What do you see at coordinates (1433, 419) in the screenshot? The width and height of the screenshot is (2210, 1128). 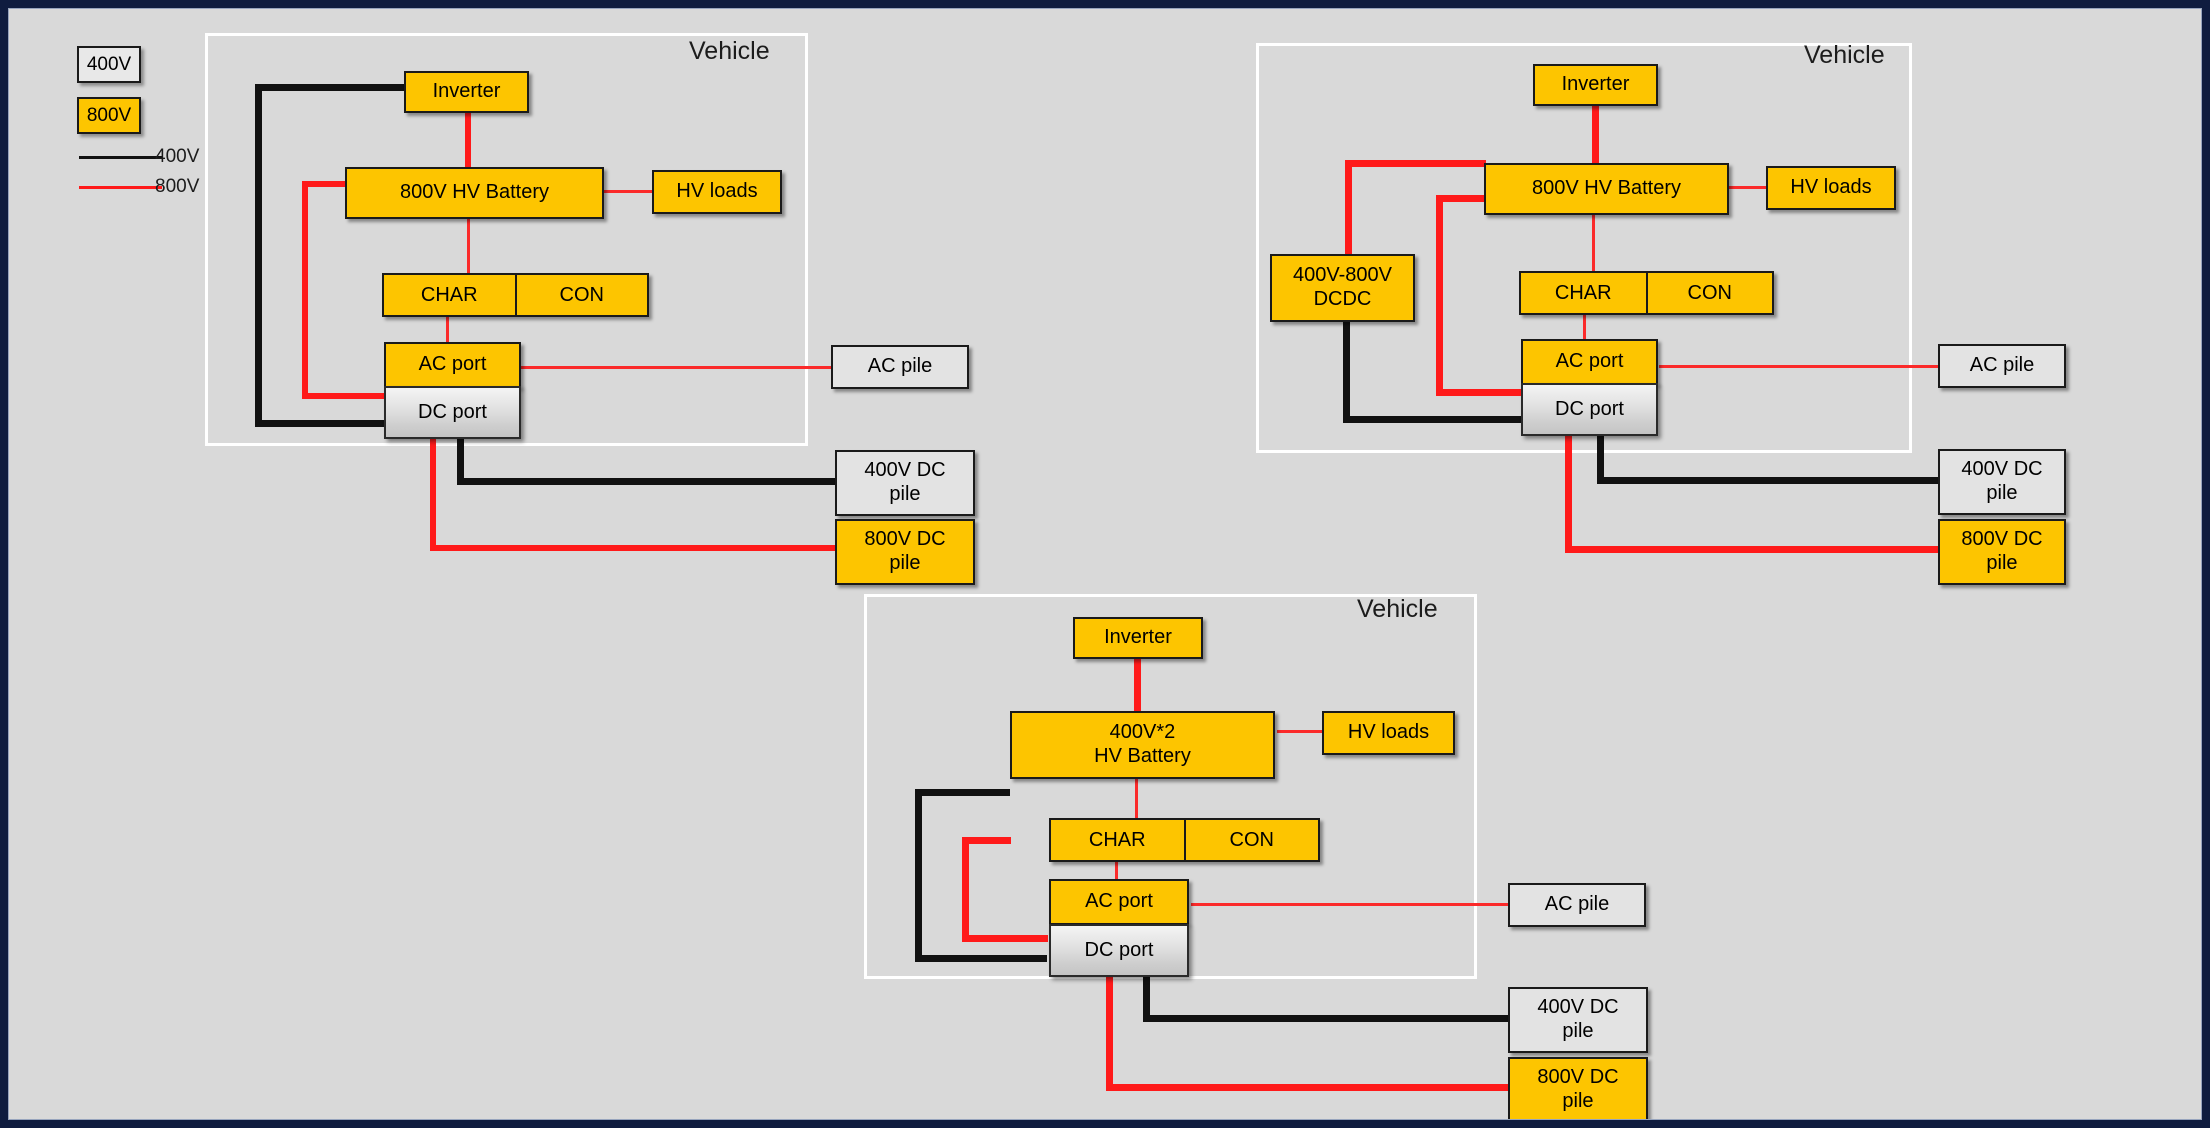 I see `diagram-2-wire-400v-dcdc-dcport-h` at bounding box center [1433, 419].